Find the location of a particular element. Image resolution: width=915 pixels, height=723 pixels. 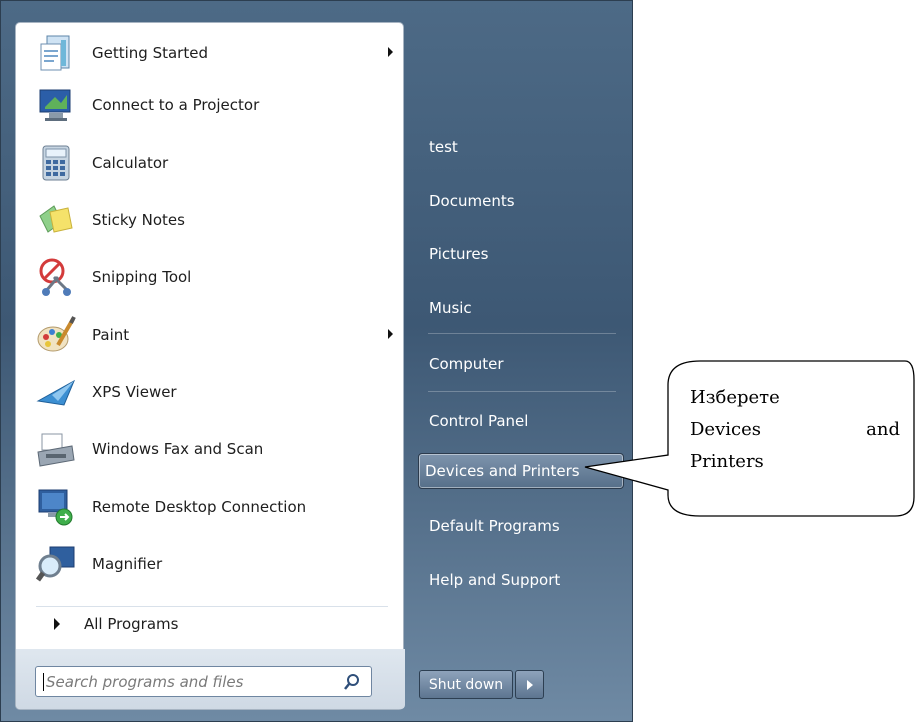

all-programs-arrow-icon is located at coordinates (57, 624).